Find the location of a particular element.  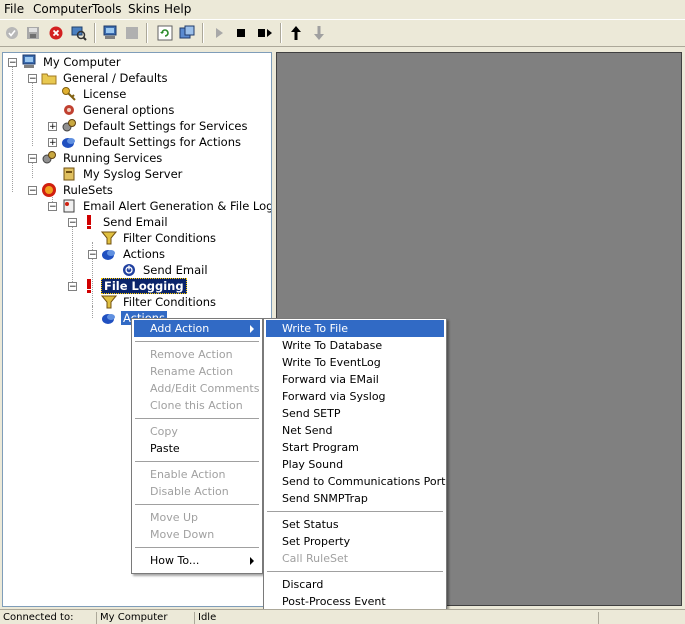

tree-node-default-services: Default Settings for Services is located at coordinates (155, 126).